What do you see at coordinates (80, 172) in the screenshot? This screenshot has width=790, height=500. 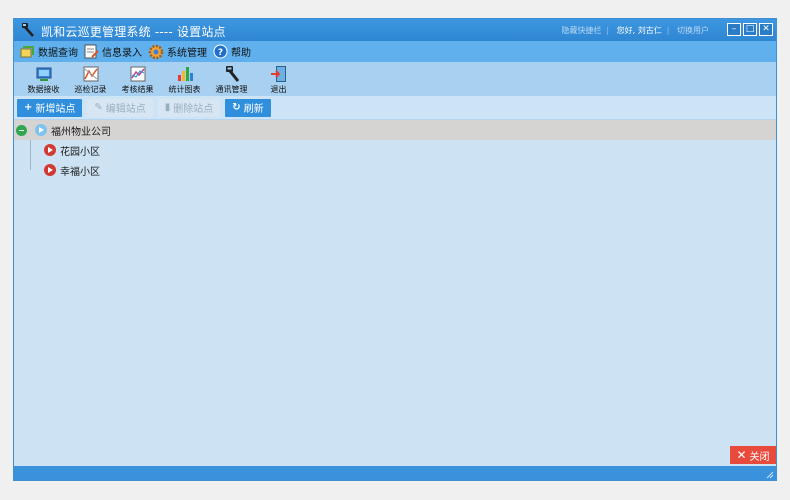 I see `child-node-label: 幸福小区` at bounding box center [80, 172].